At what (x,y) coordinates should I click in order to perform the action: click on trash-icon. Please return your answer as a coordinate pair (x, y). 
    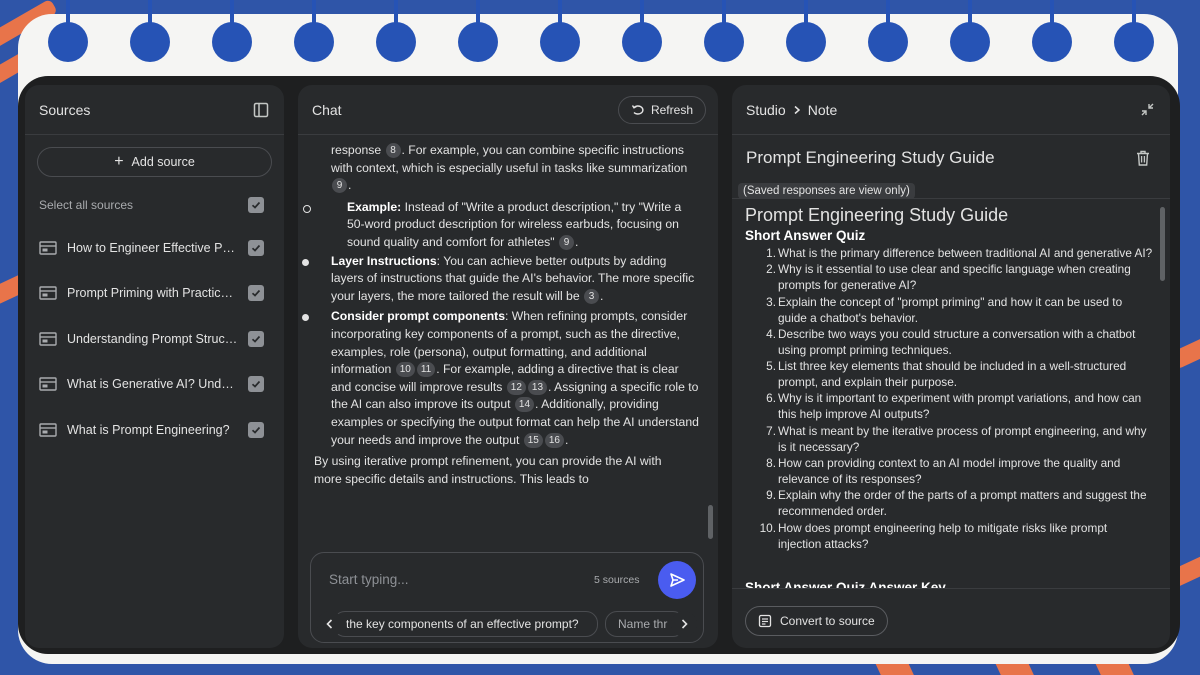
    Looking at the image, I should click on (1143, 158).